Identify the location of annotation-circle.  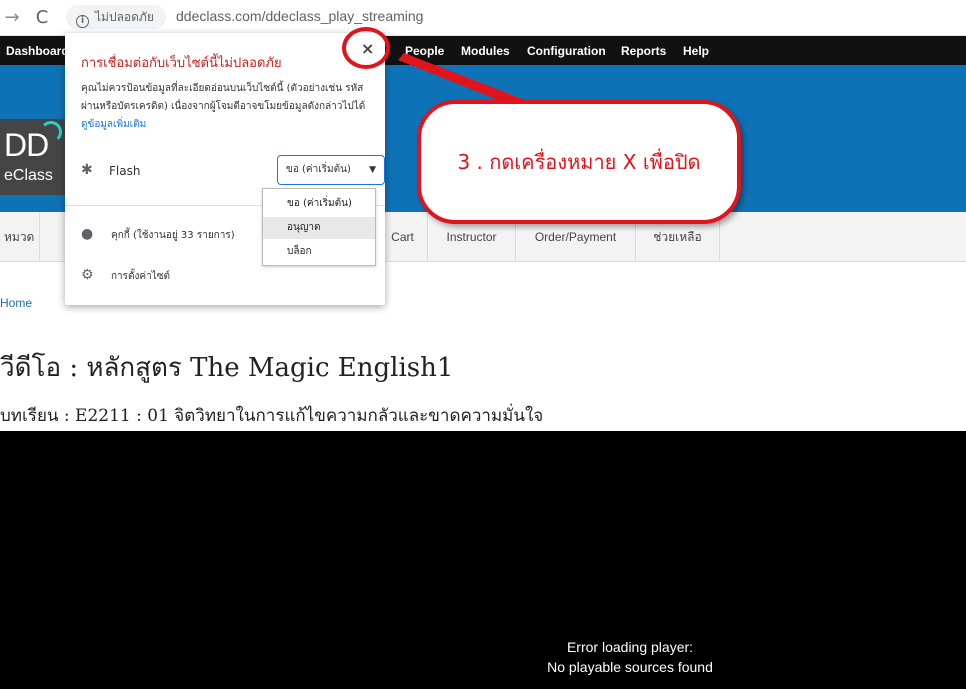
(366, 48).